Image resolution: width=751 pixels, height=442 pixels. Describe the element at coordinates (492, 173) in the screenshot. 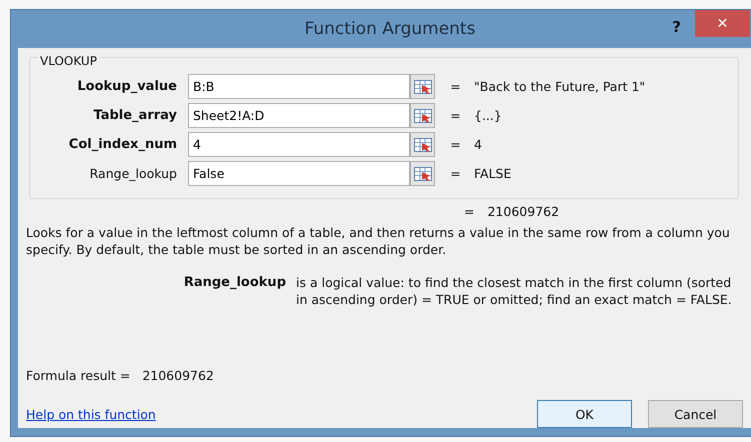

I see `argument-result: FALSE` at that location.